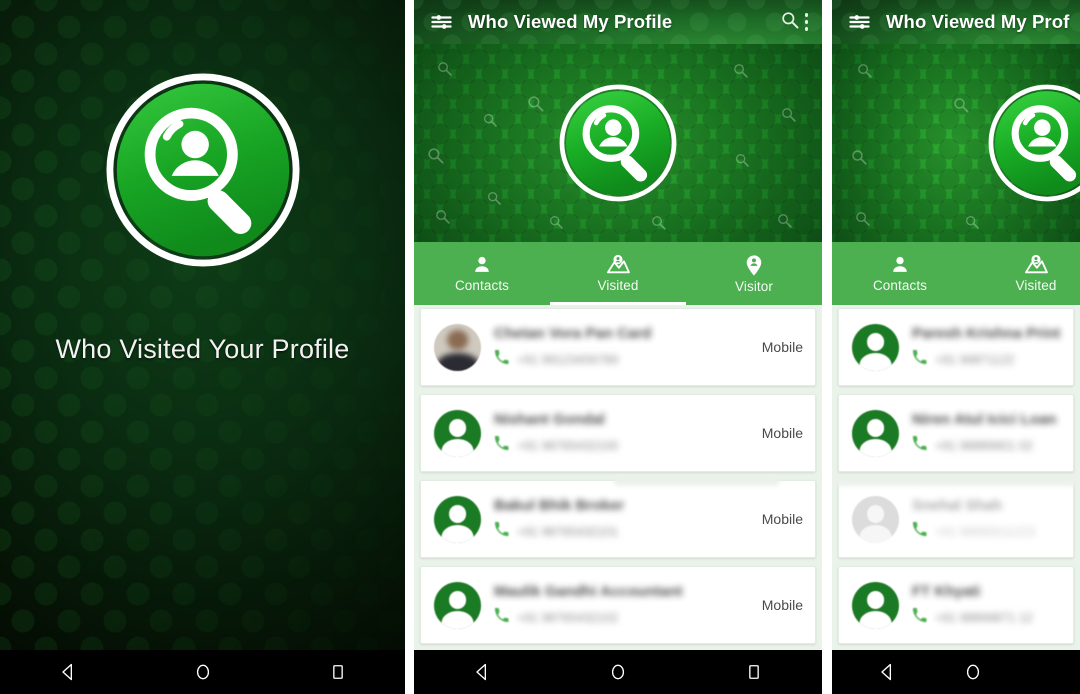  I want to click on splash-title: Who Visited Your Profile, so click(202, 349).